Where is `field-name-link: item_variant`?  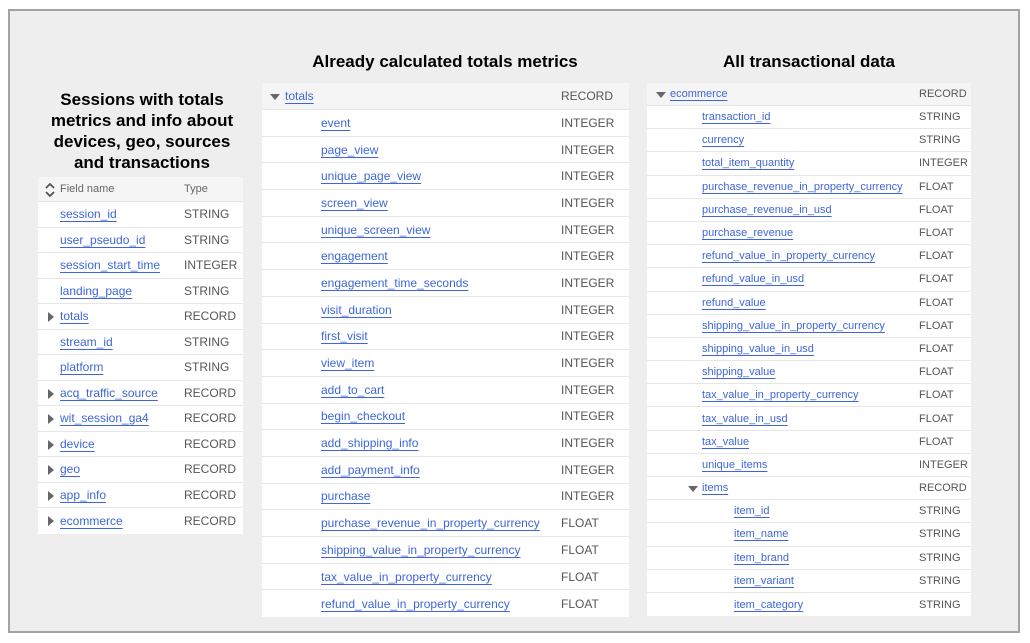 field-name-link: item_variant is located at coordinates (764, 581).